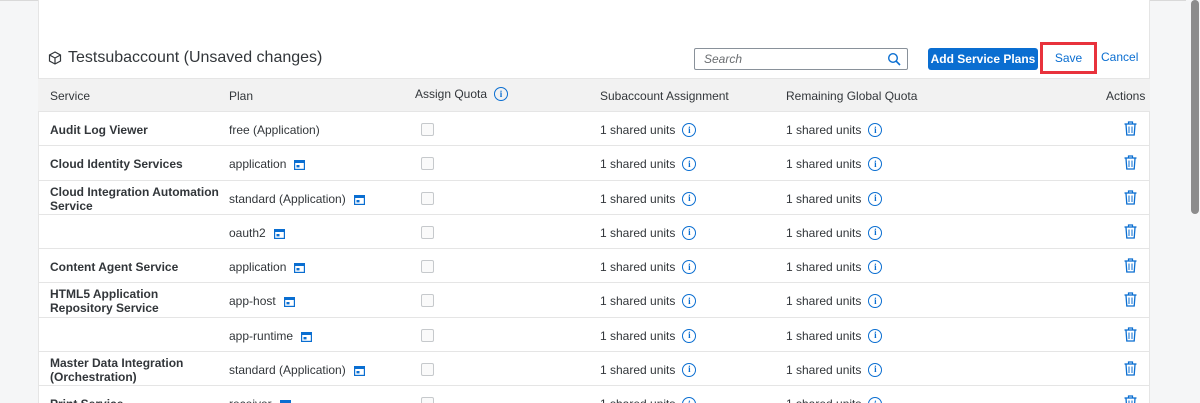 This screenshot has height=403, width=1200. I want to click on plan-name: free (Application), so click(274, 130).